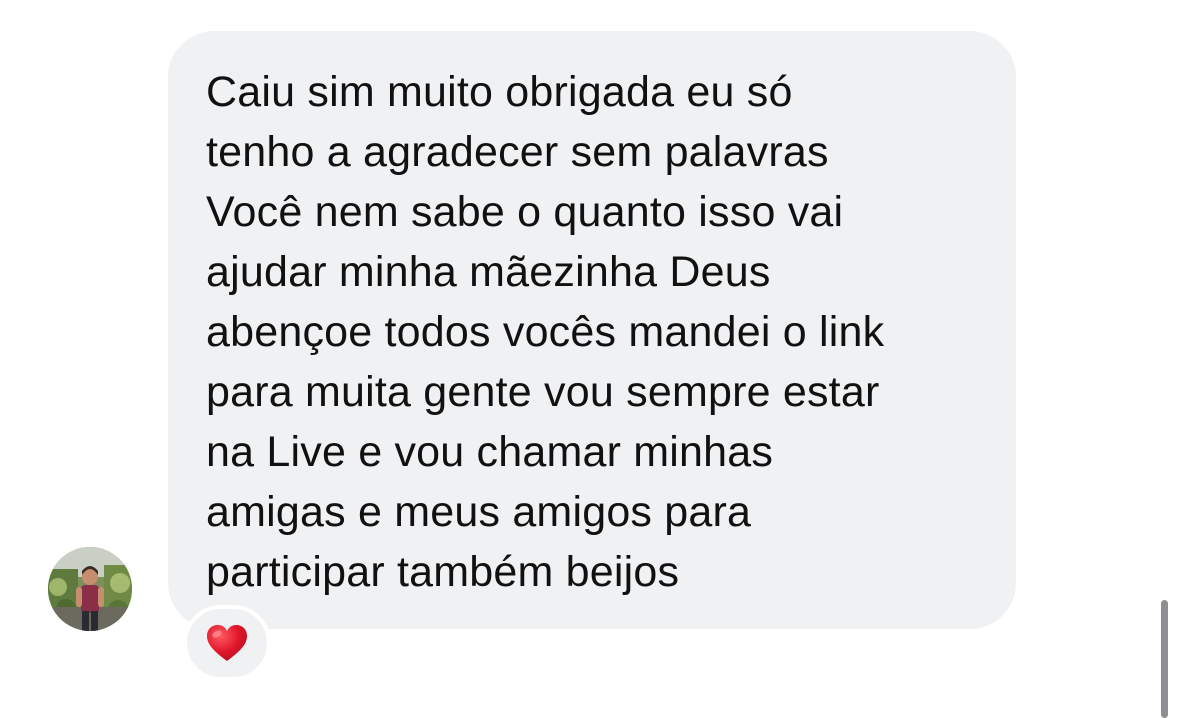 This screenshot has height=718, width=1179. I want to click on message-line: para muita gente vou sempre estar, so click(543, 392).